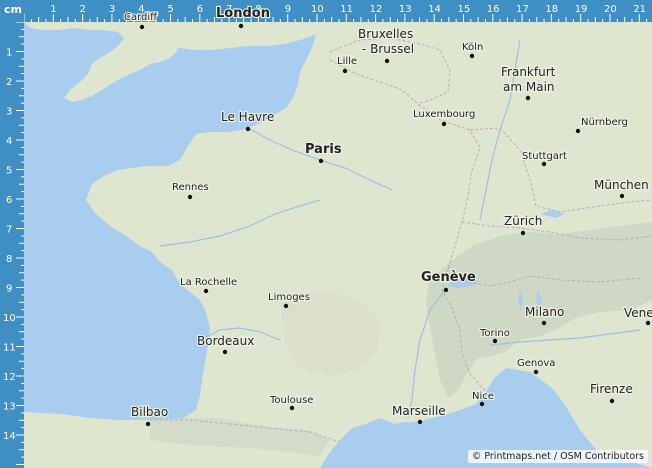 Image resolution: width=652 pixels, height=468 pixels. I want to click on city-label-le-havre: Le Havre, so click(247, 117).